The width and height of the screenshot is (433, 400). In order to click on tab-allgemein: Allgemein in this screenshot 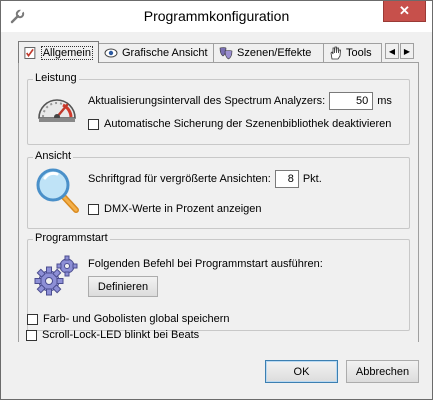, I will do `click(58, 52)`.